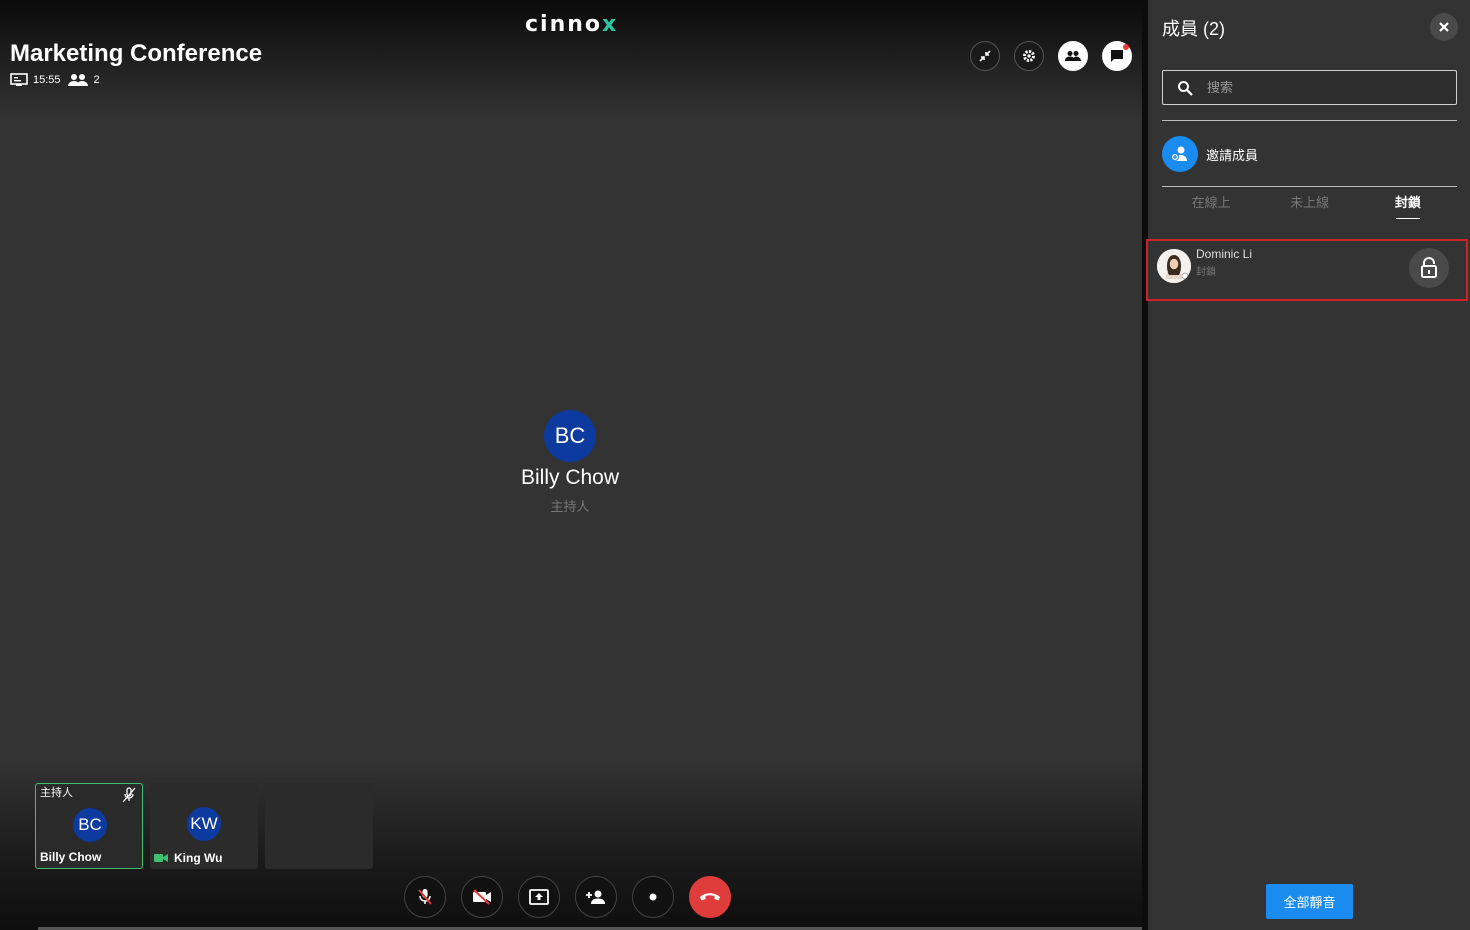 The image size is (1470, 930). I want to click on members-button, so click(1073, 56).